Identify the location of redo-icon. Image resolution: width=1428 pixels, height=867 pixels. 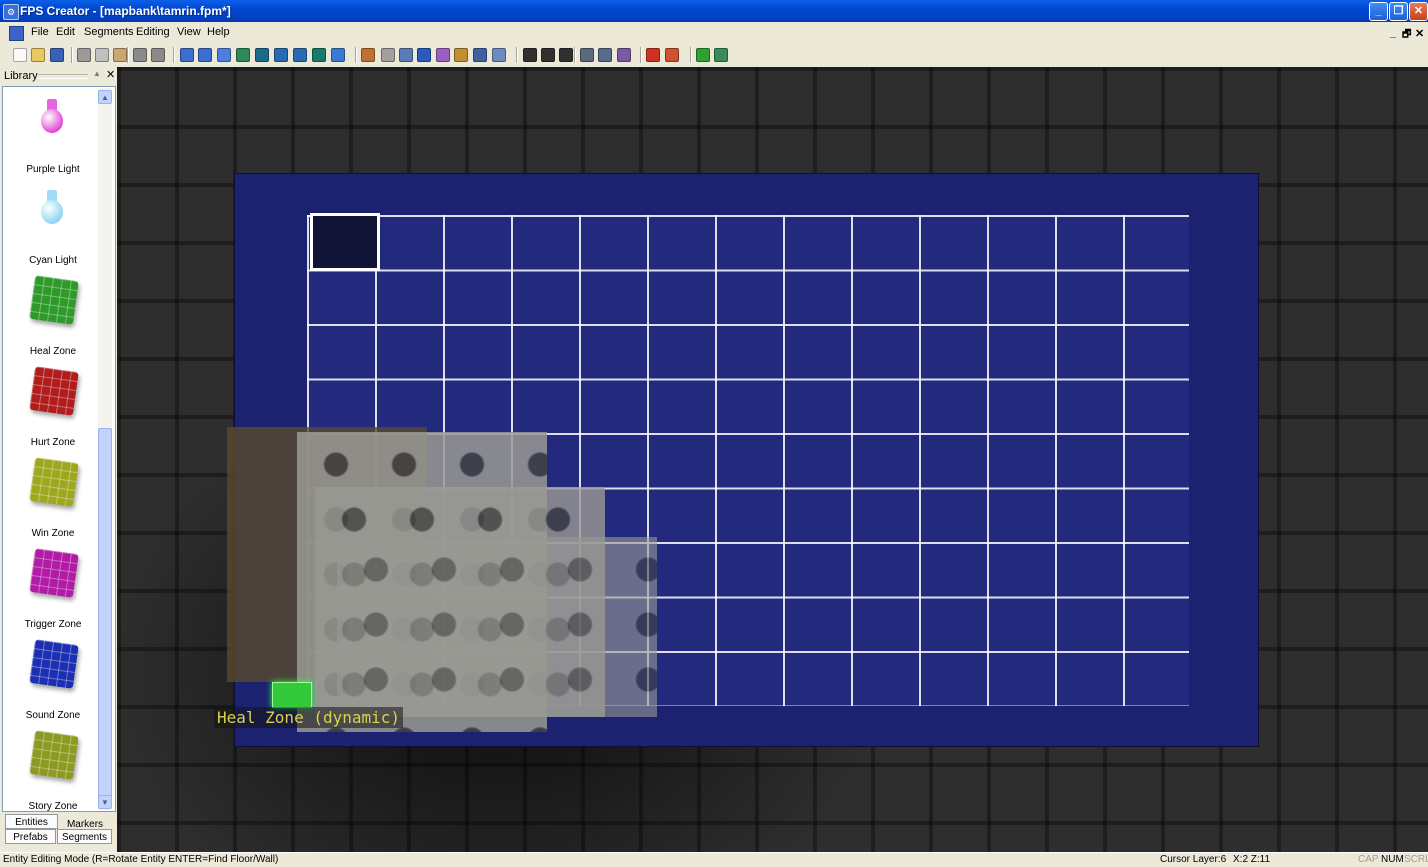
(158, 55).